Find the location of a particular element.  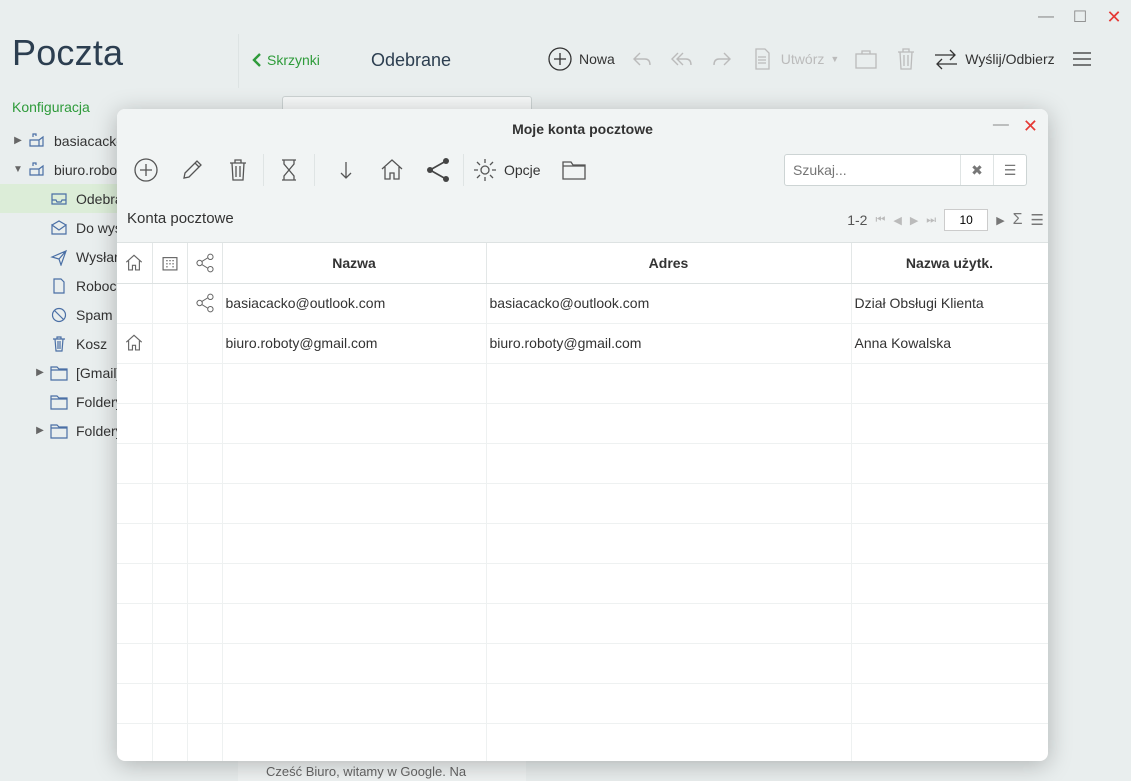

prev-page-icon: ◀ is located at coordinates (897, 220).